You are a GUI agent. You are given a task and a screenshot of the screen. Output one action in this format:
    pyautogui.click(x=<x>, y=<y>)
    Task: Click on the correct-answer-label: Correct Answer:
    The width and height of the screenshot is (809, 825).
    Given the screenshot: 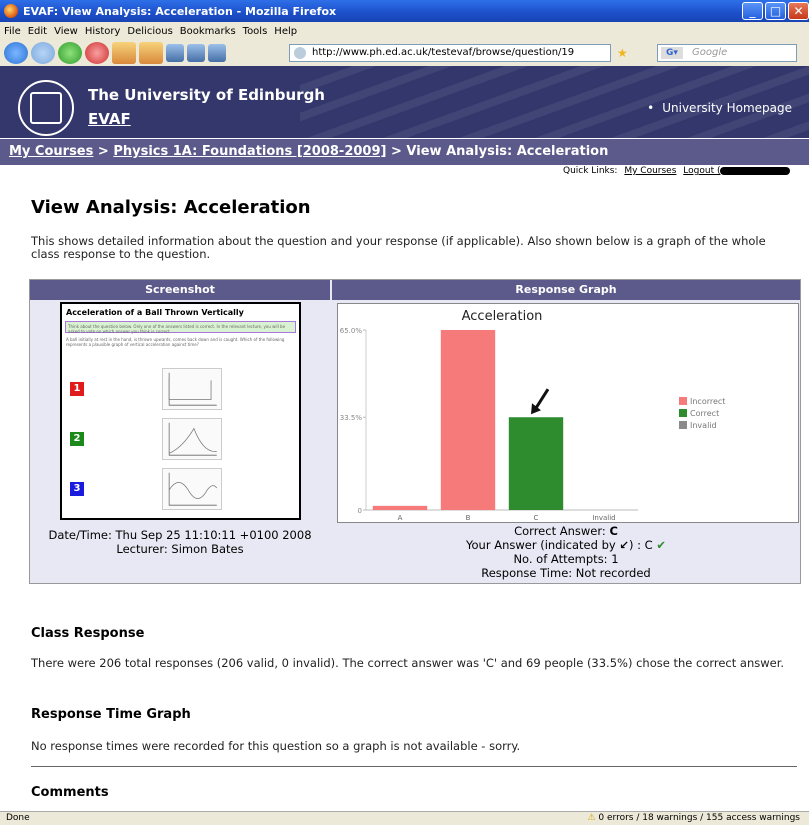 What is the action you would take?
    pyautogui.click(x=560, y=531)
    